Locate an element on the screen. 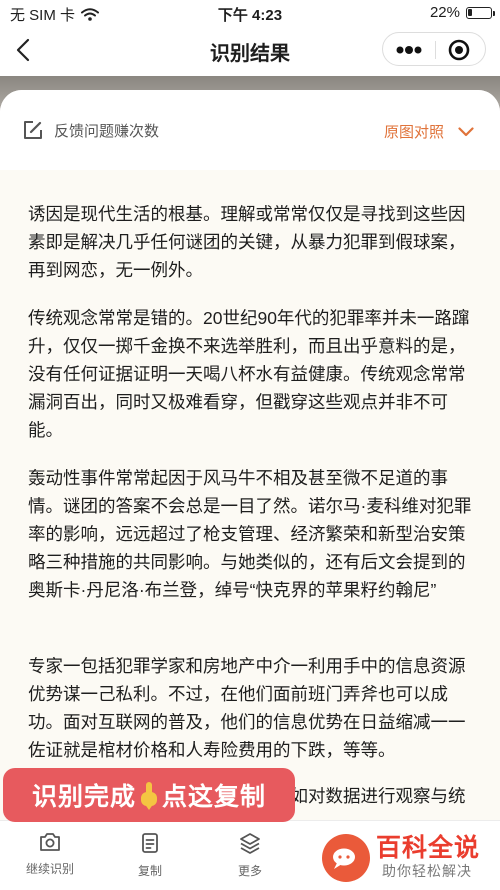 This screenshot has height=890, width=500. miniprogram-capsule is located at coordinates (434, 49).